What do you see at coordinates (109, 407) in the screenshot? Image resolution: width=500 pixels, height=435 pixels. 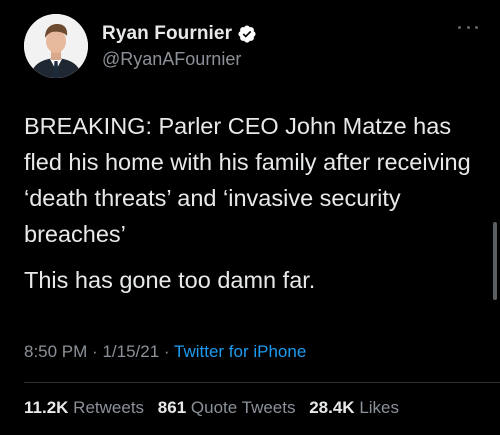 I see `retweets-label: Retweets` at bounding box center [109, 407].